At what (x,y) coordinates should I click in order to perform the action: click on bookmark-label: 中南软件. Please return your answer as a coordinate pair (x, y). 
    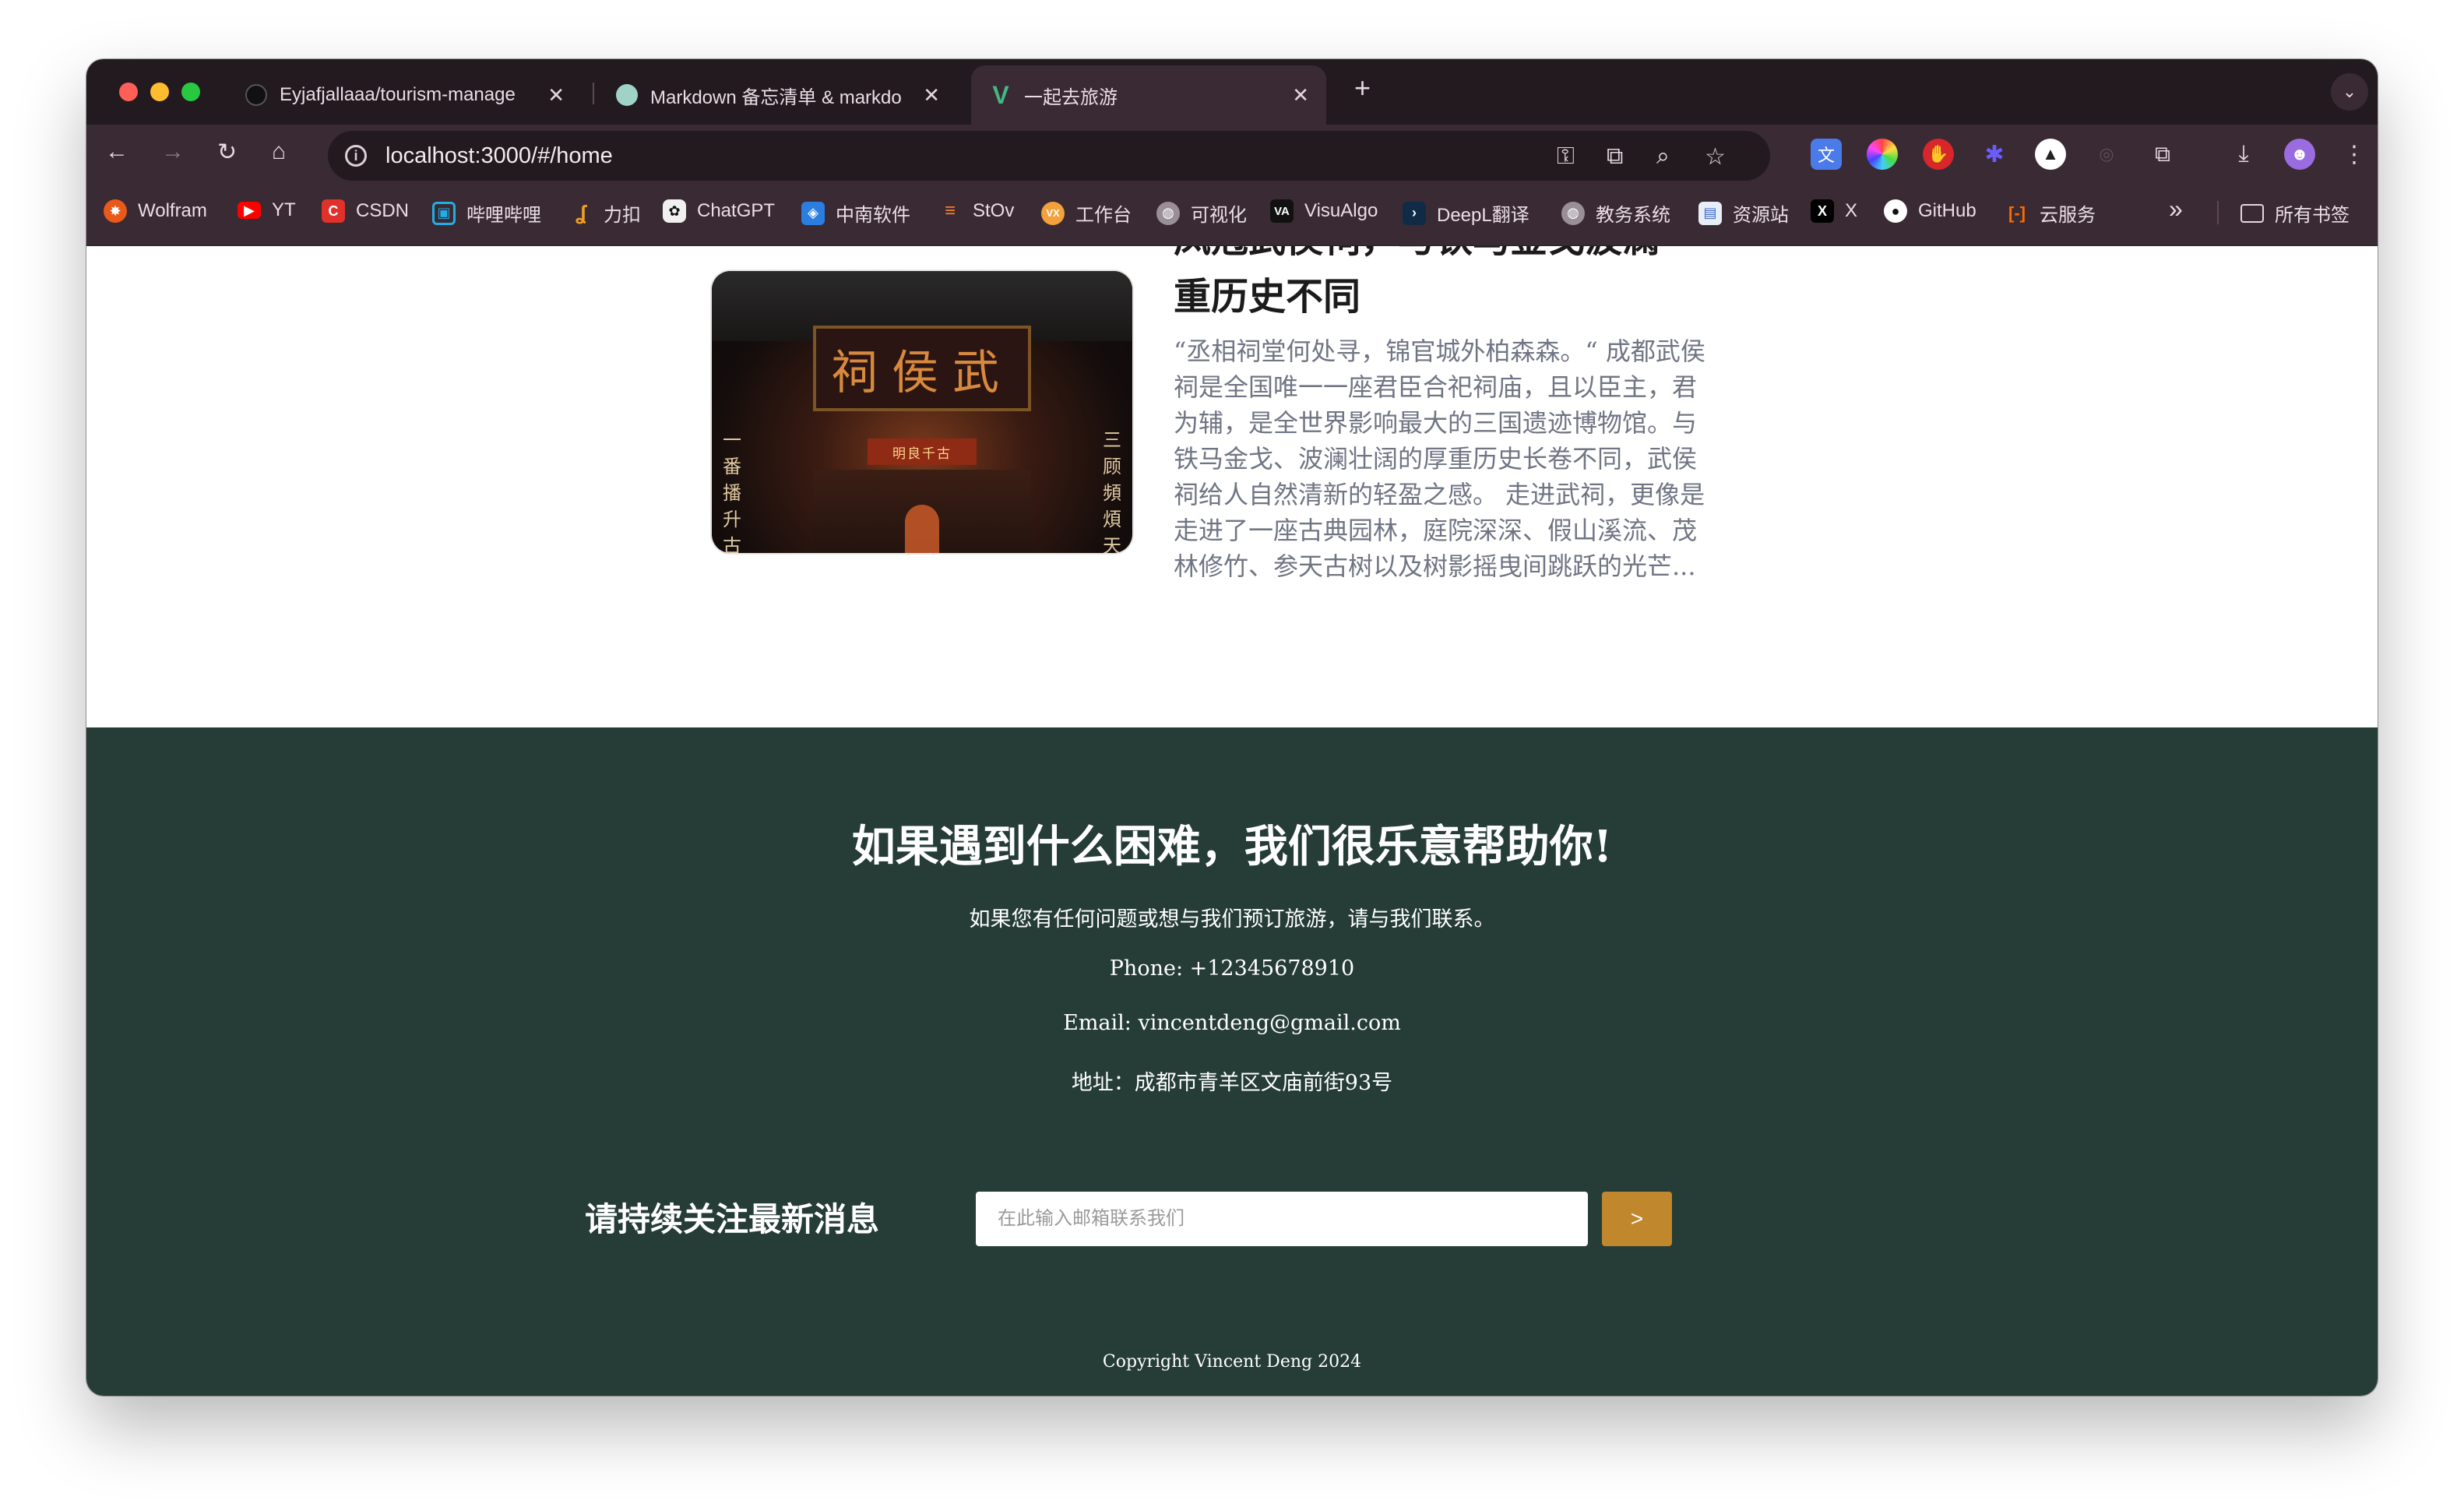
    Looking at the image, I should click on (873, 215).